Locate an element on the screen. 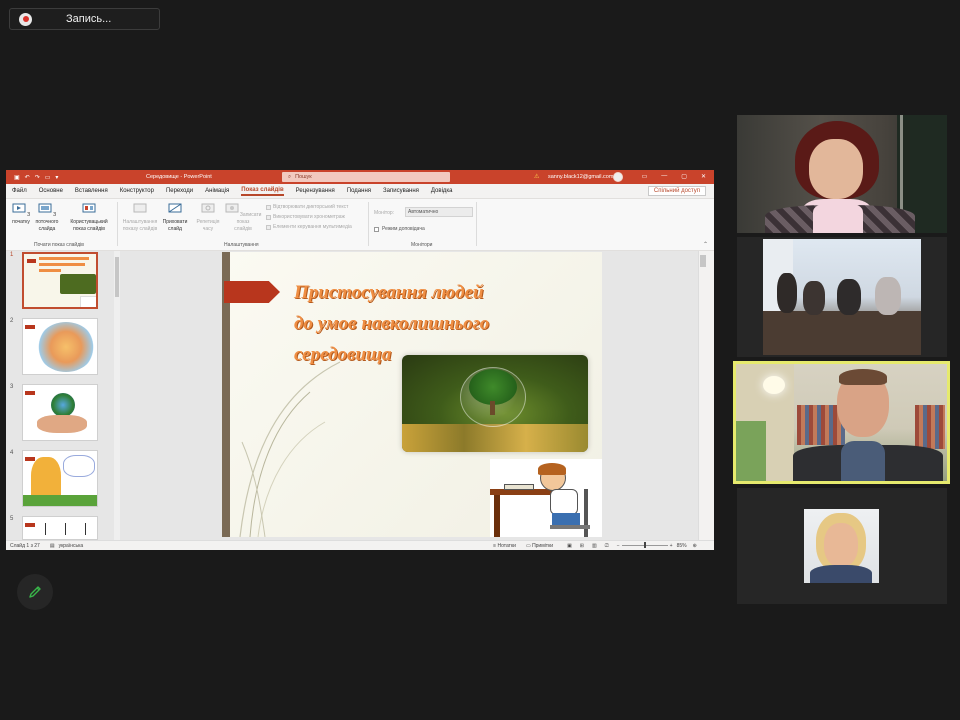 This screenshot has height=720, width=960. custom-show-button: Користувацький показ слайдів is located at coordinates (89, 218).